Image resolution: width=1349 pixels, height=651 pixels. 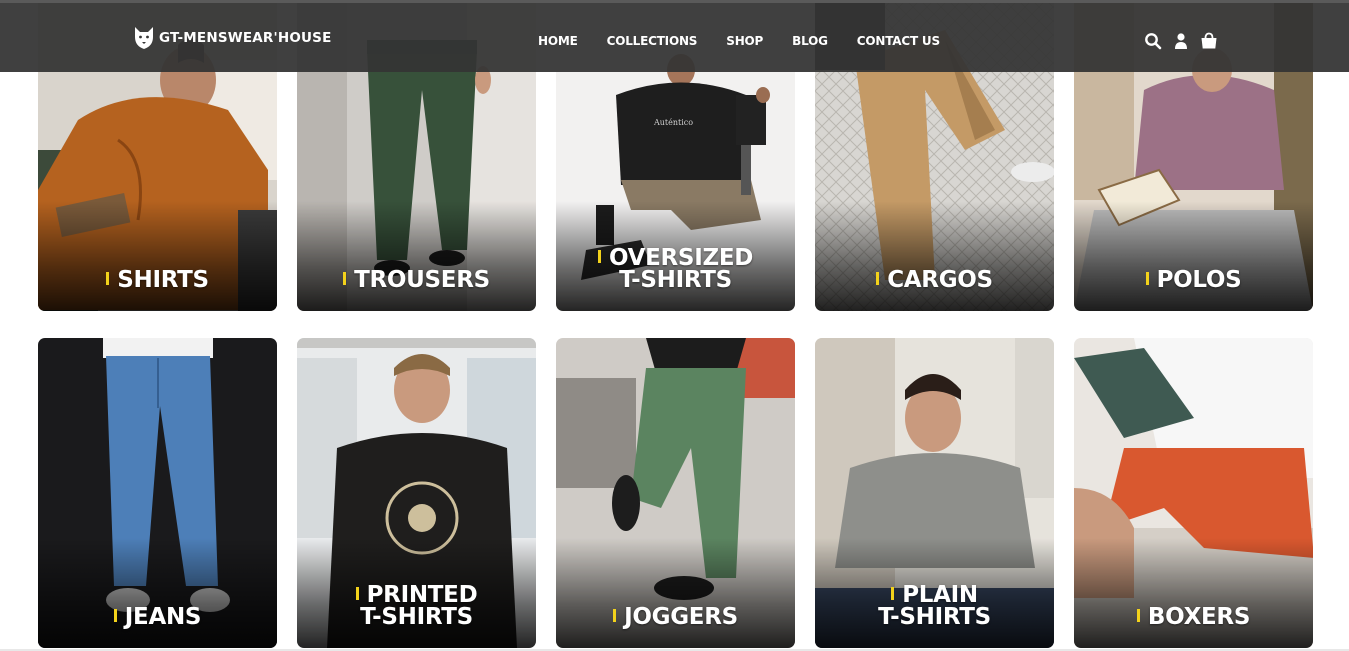 What do you see at coordinates (934, 606) in the screenshot?
I see `category-label: PLAIN T-SHIRTS` at bounding box center [934, 606].